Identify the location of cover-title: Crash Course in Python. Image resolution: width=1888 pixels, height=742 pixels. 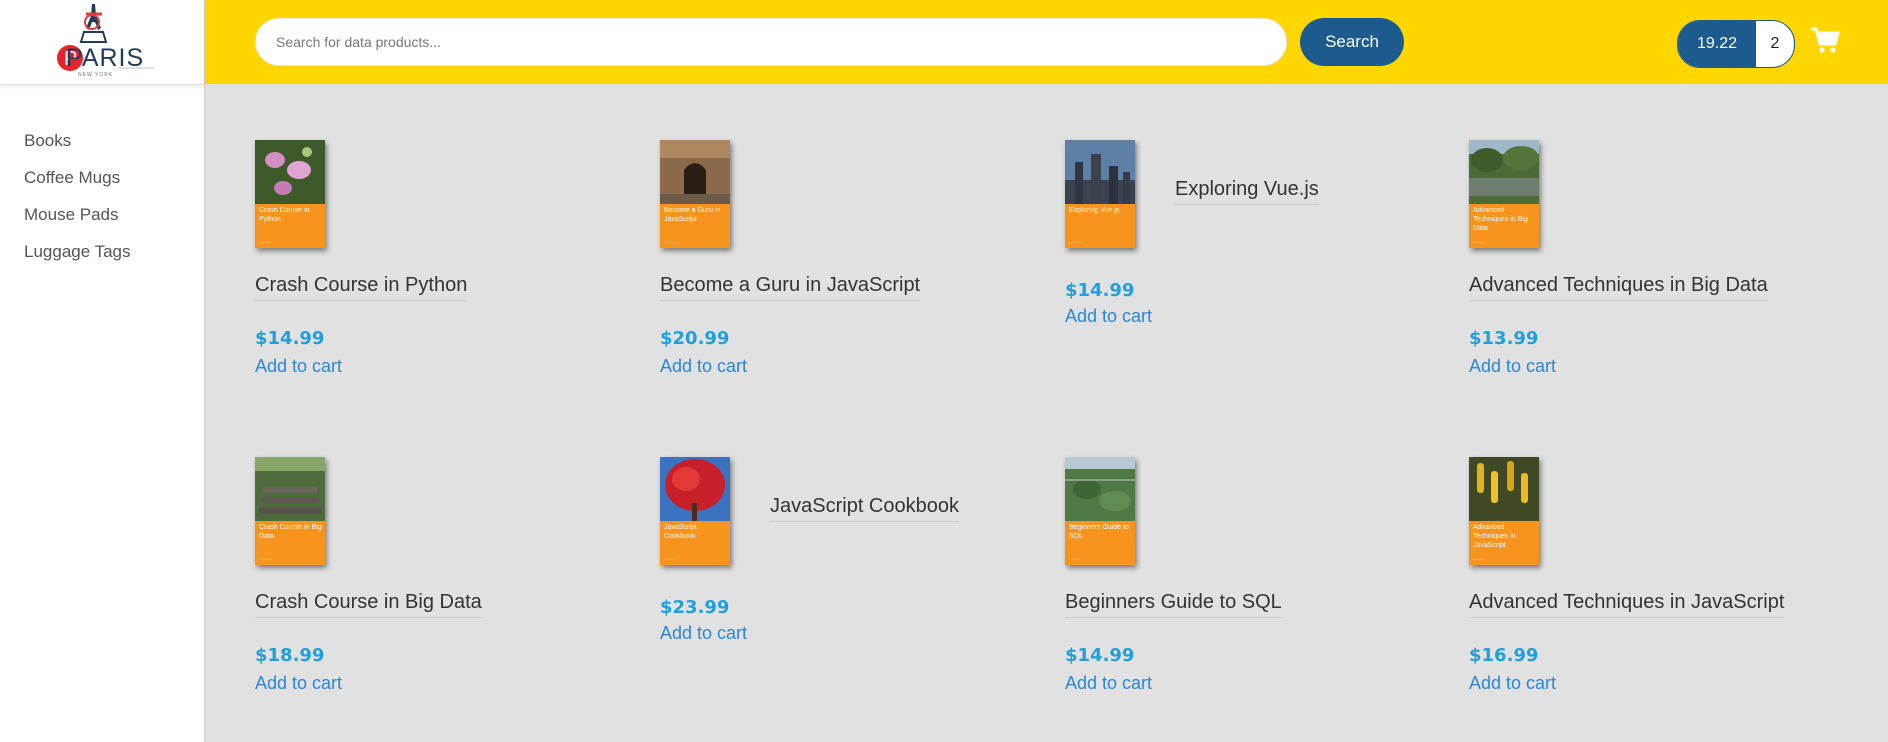
(284, 215).